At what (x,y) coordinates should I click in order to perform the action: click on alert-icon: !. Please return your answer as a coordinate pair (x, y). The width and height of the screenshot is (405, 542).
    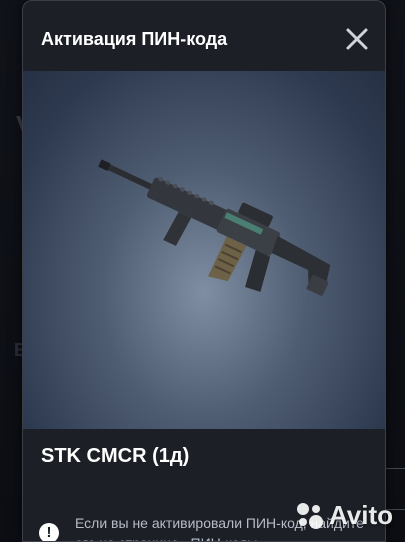
    Looking at the image, I should click on (49, 532).